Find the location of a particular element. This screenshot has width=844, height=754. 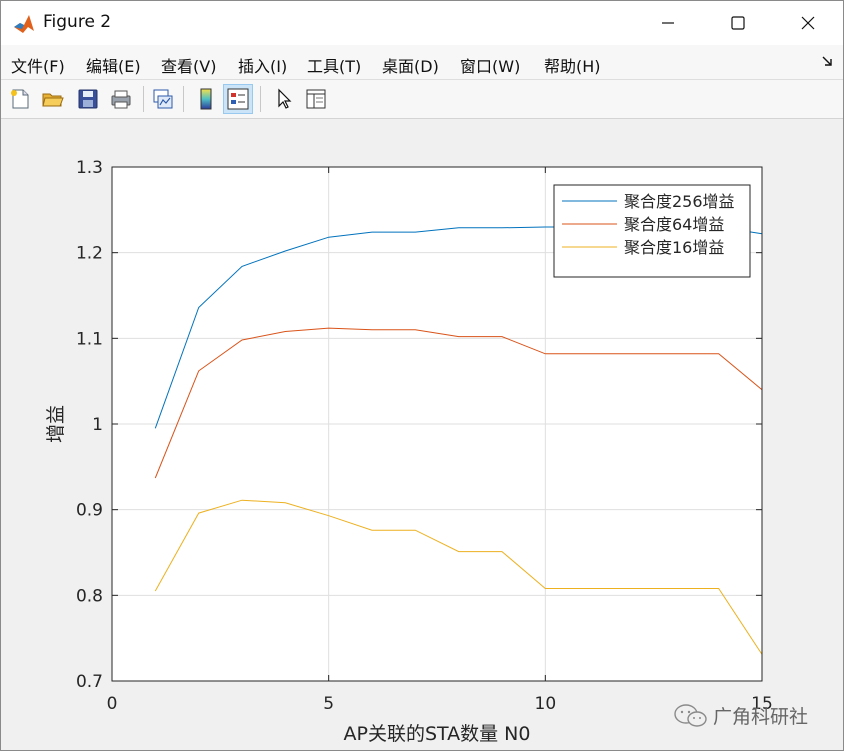

watermark: 广角科研社 is located at coordinates (740, 715).